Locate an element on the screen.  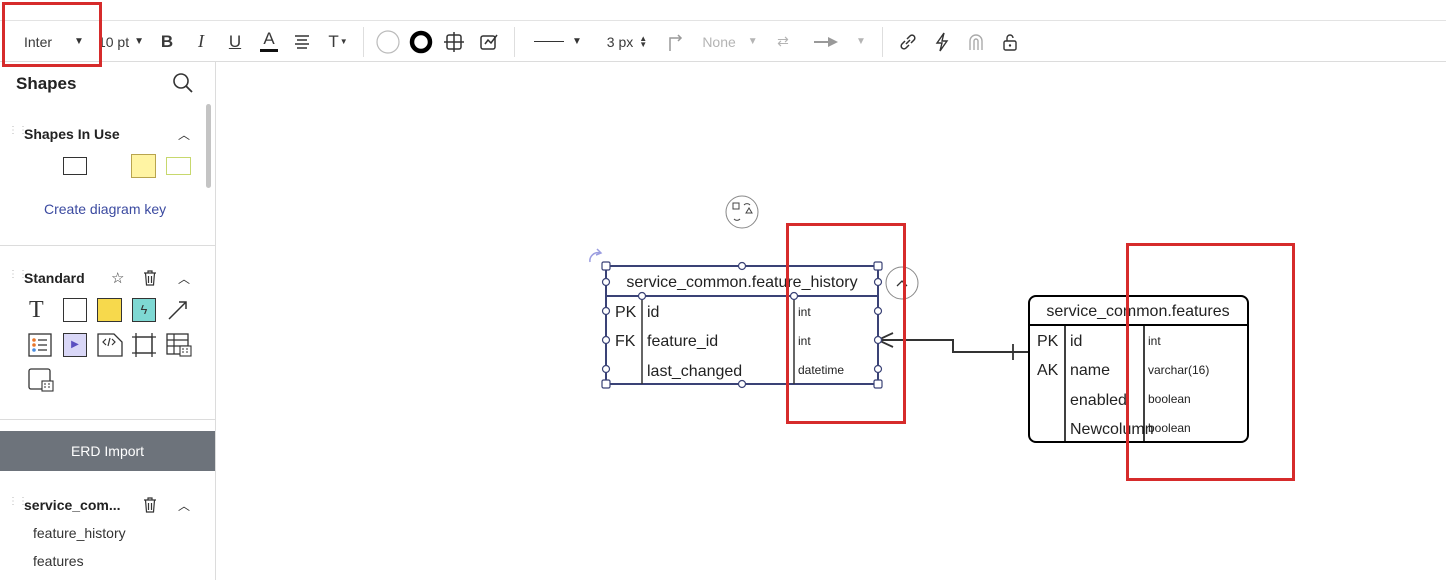
create-diagram-key-link: Create diagram key is located at coordinates (105, 209).